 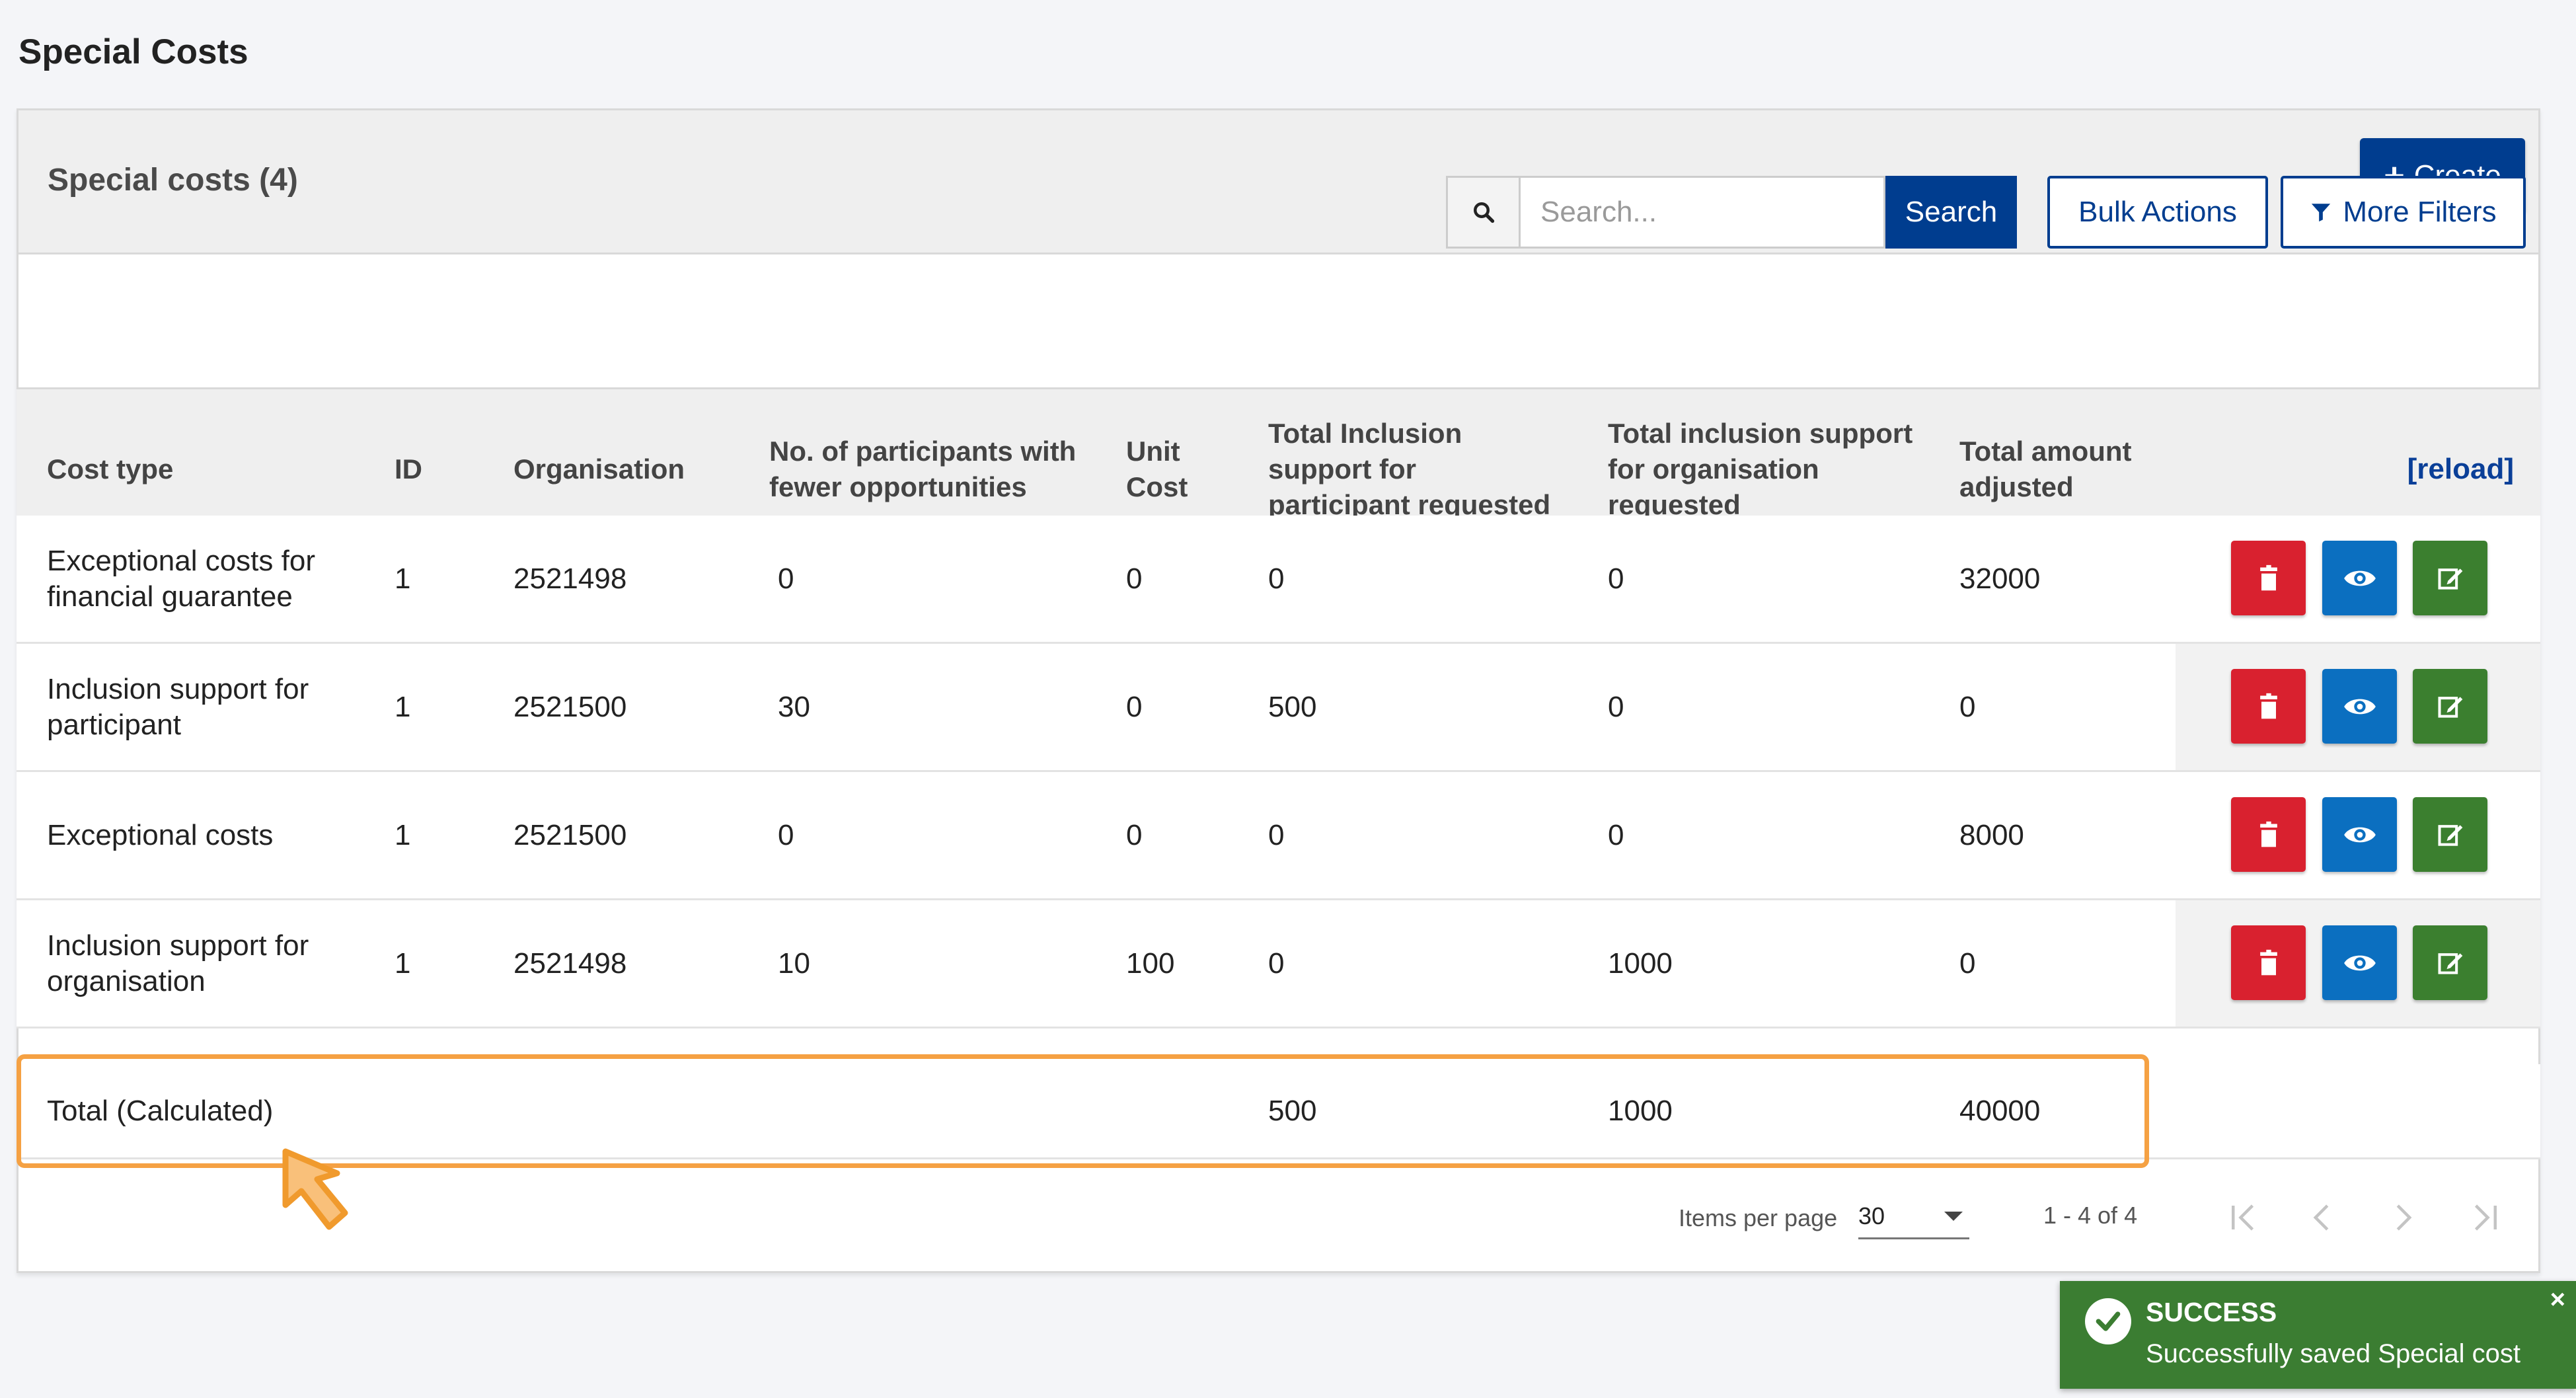 I want to click on previous-page-button, so click(x=2323, y=1217).